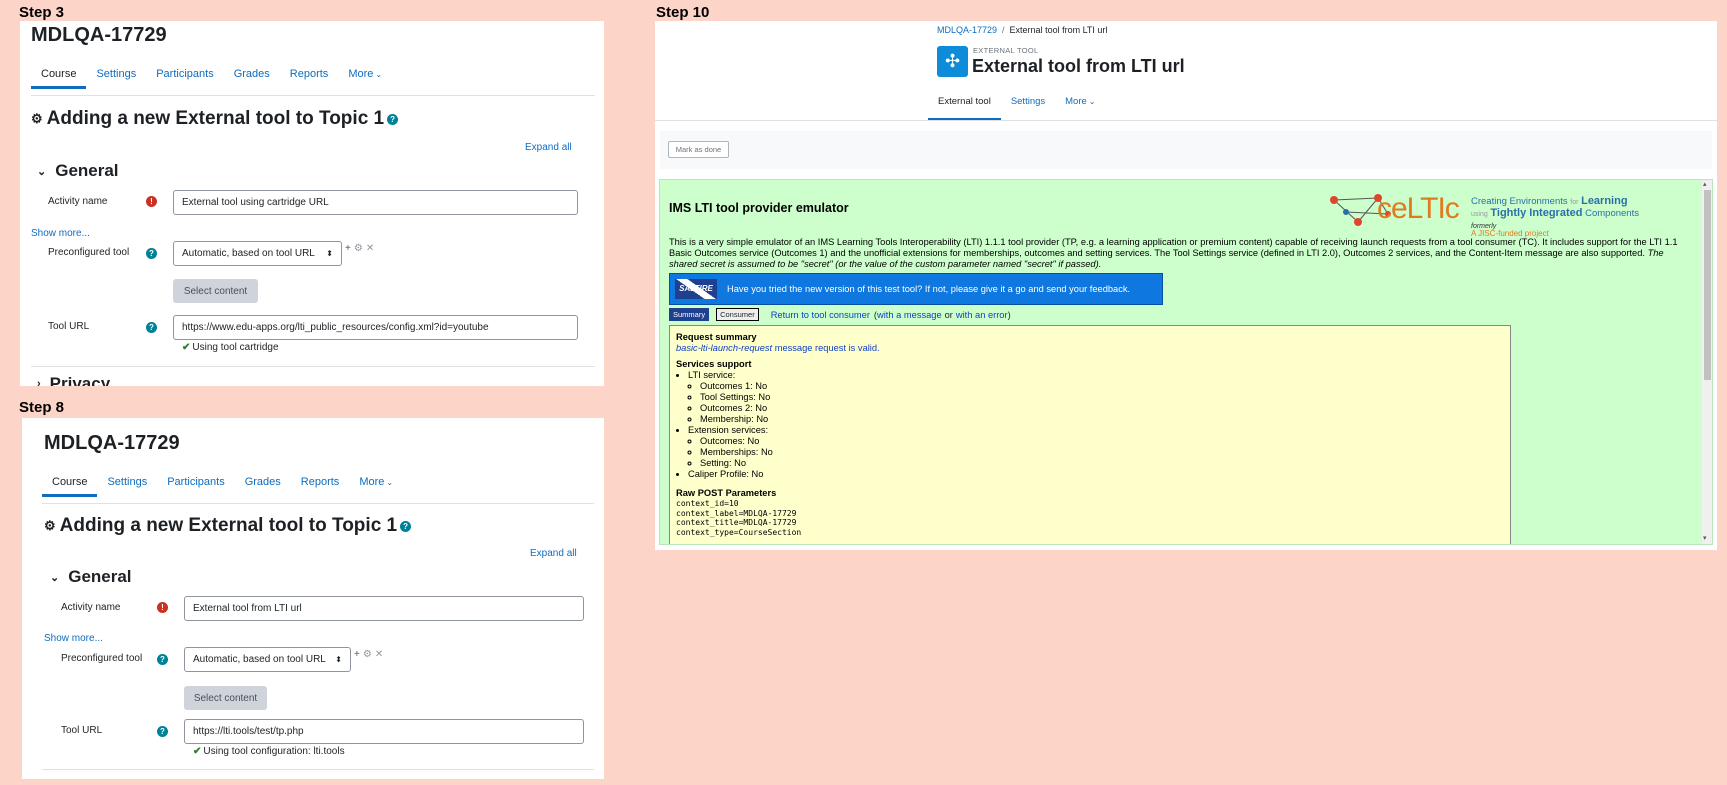 The width and height of the screenshot is (1727, 785). Describe the element at coordinates (827, 348) in the screenshot. I see `request-valid-text: message request is valid.` at that location.